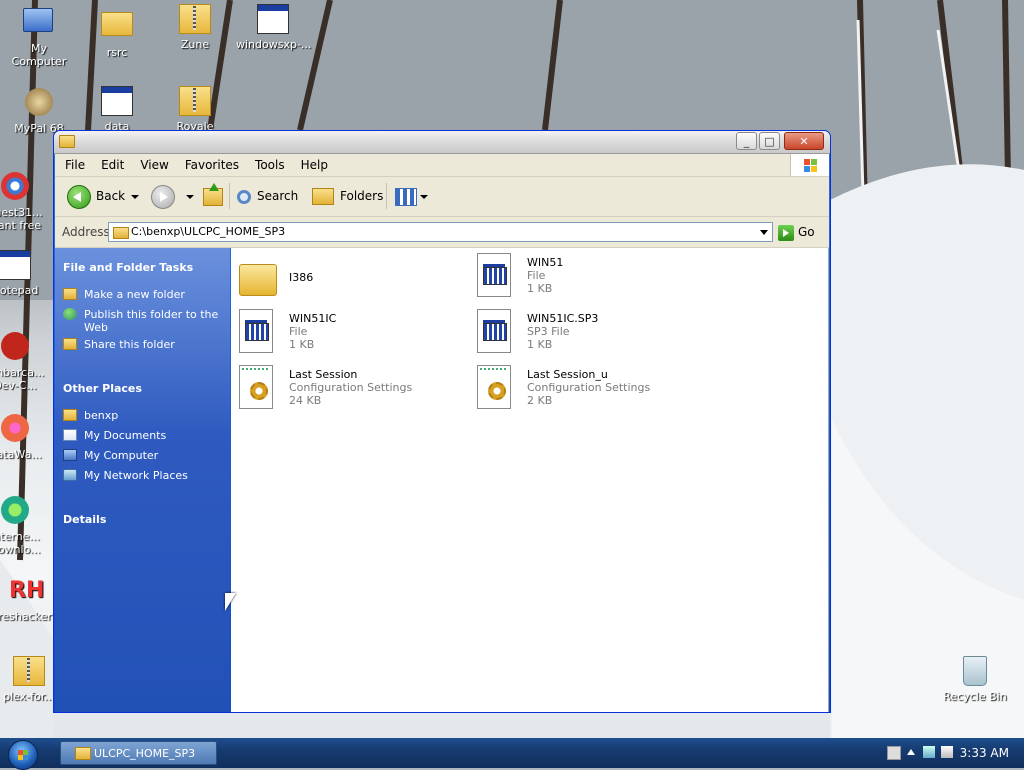  I want to click on address-value: C:\benxp\ULCPC_HOME_SP3, so click(208, 231).